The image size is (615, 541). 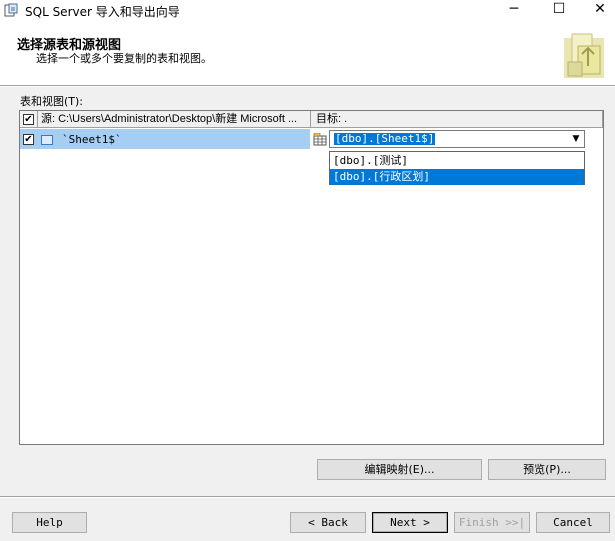 I want to click on wizard-app-icon, so click(x=11, y=10).